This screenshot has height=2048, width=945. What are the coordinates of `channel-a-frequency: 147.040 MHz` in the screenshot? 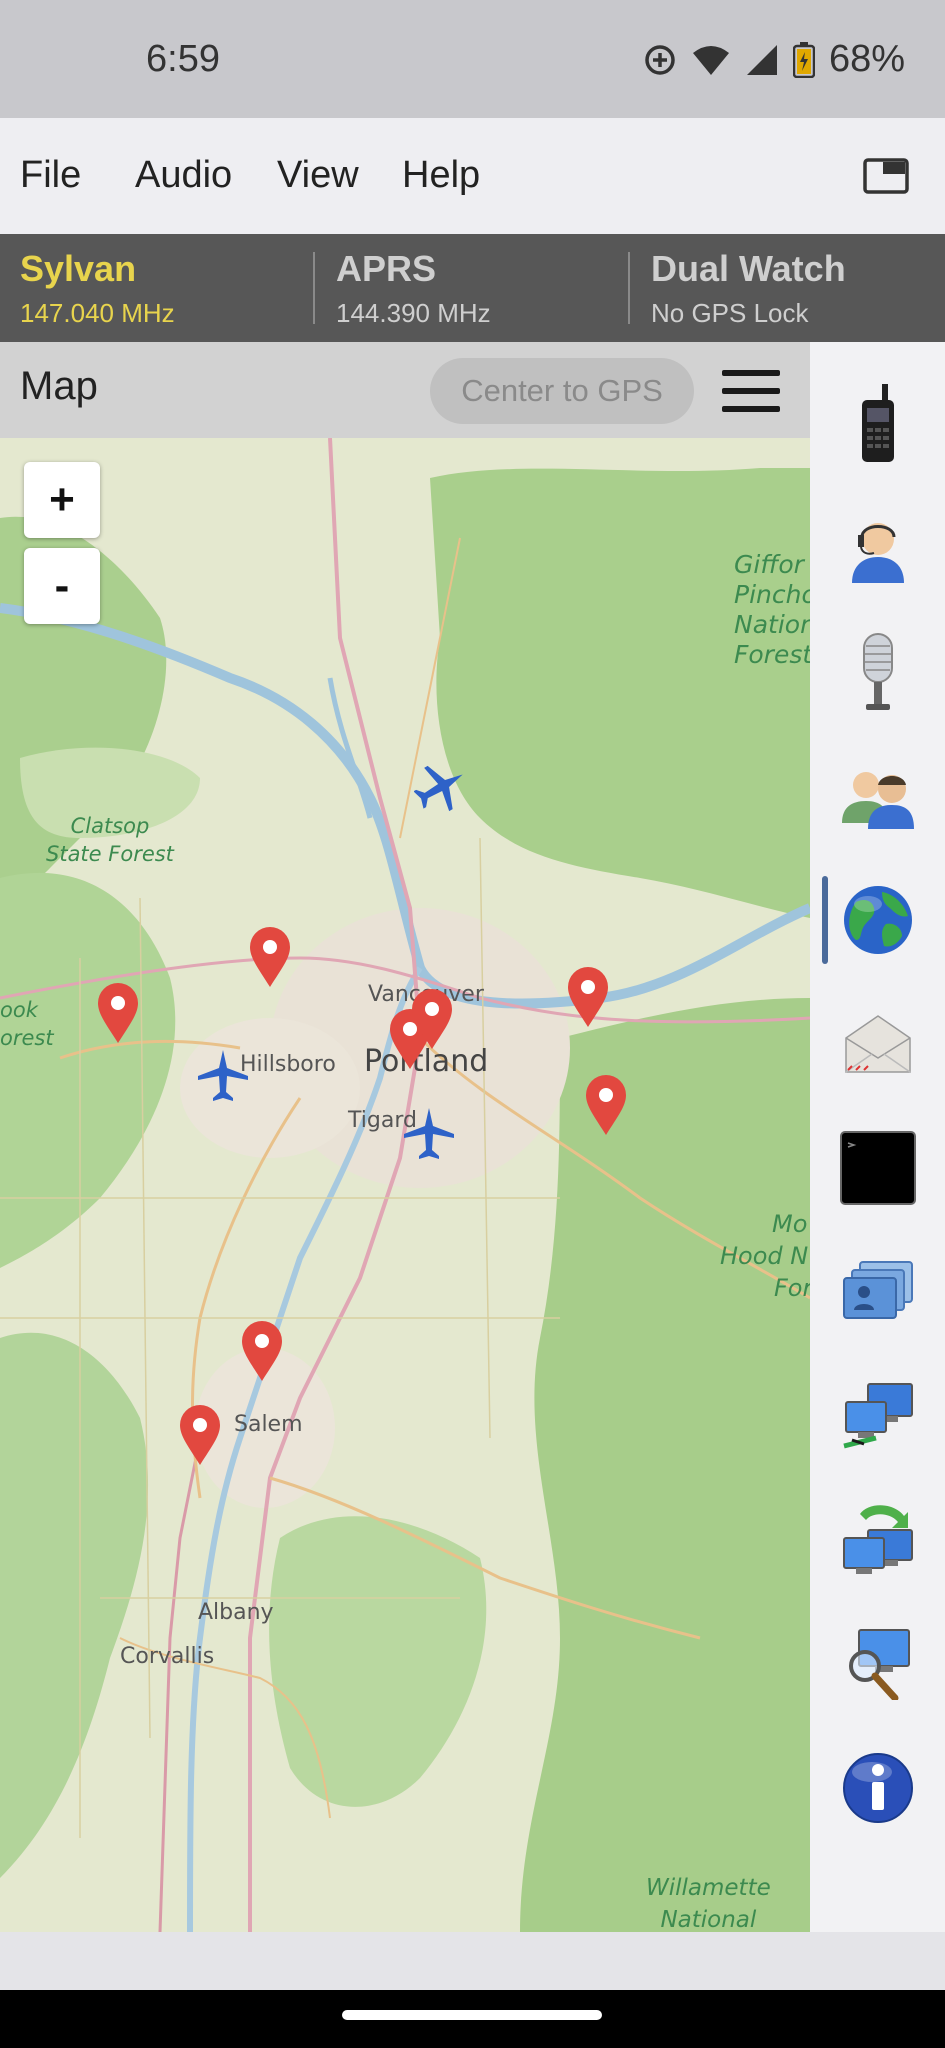 It's located at (97, 313).